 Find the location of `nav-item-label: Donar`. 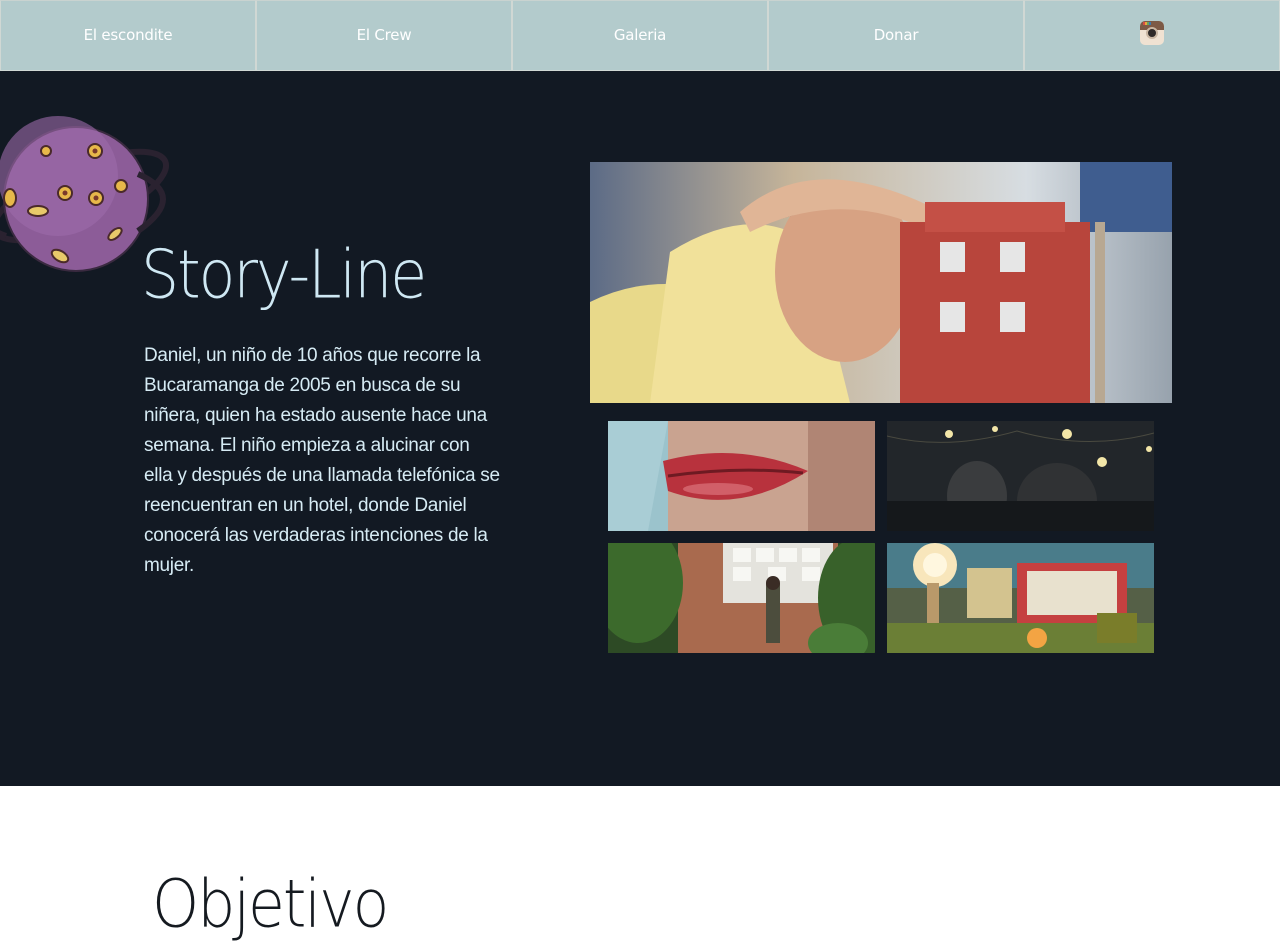

nav-item-label: Donar is located at coordinates (896, 34).